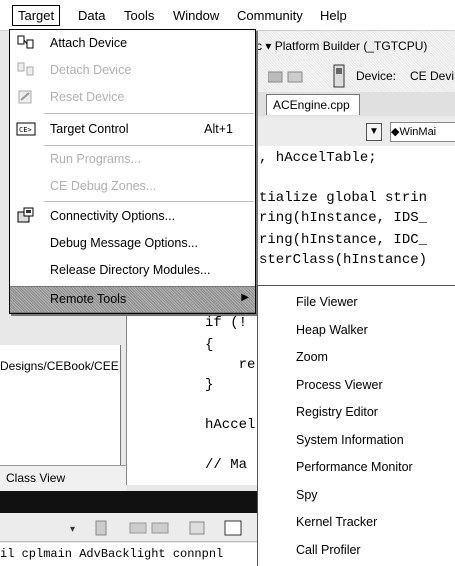  What do you see at coordinates (36, 15) in the screenshot?
I see `menu-target: Target` at bounding box center [36, 15].